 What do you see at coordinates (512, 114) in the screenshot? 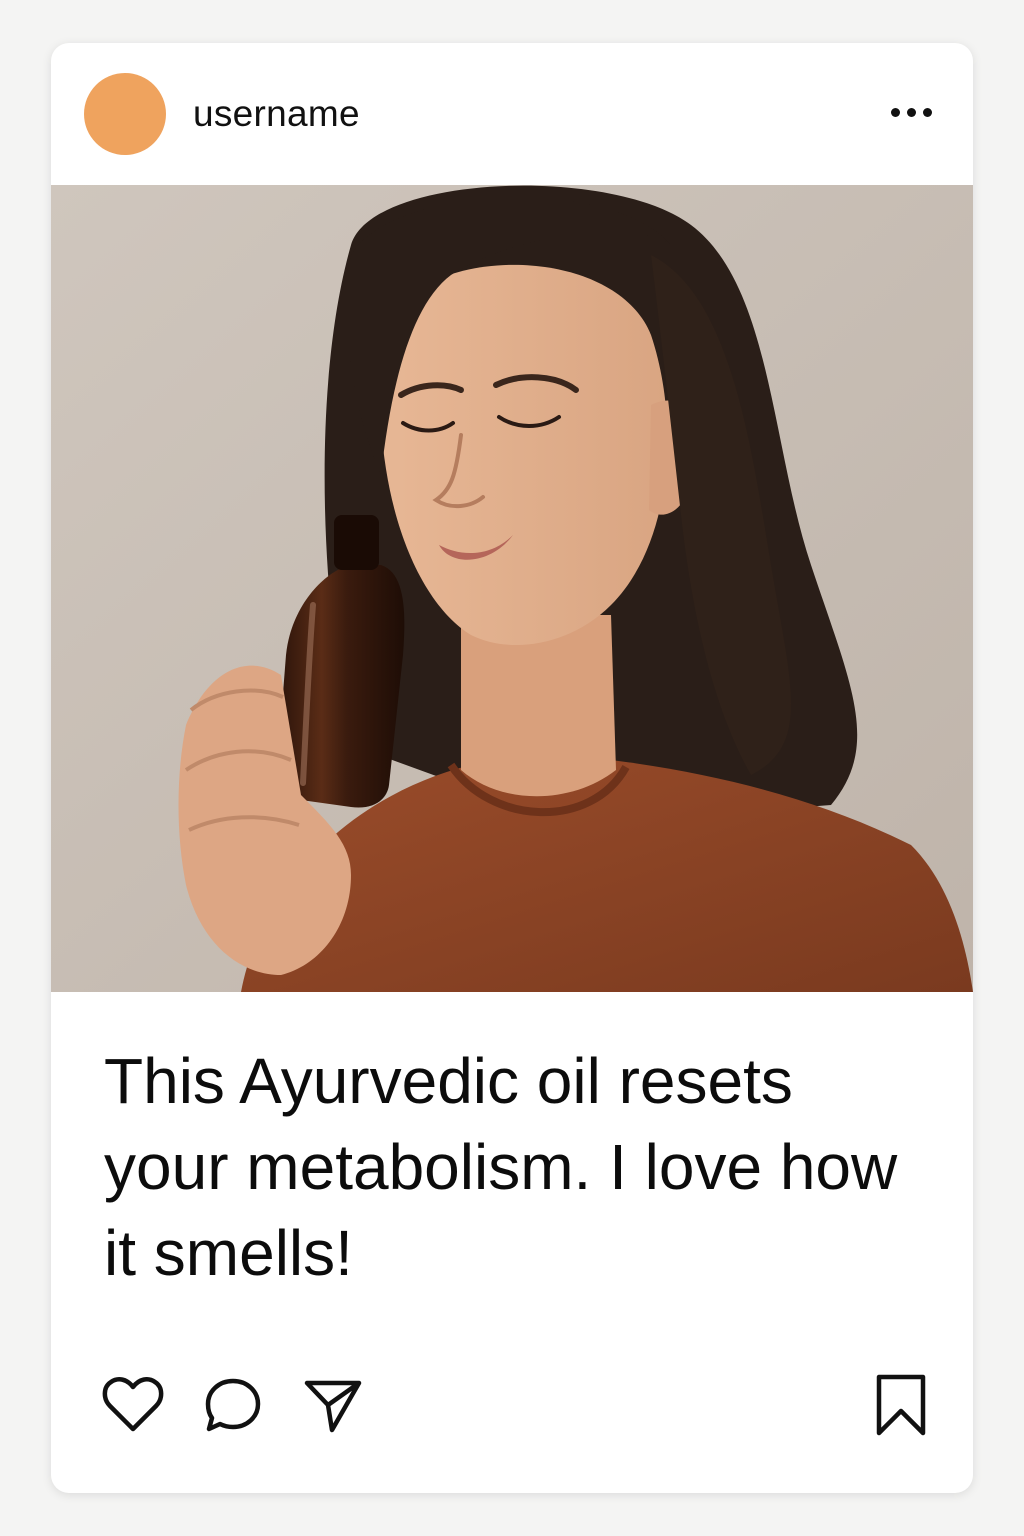
I see `post-header: username` at bounding box center [512, 114].